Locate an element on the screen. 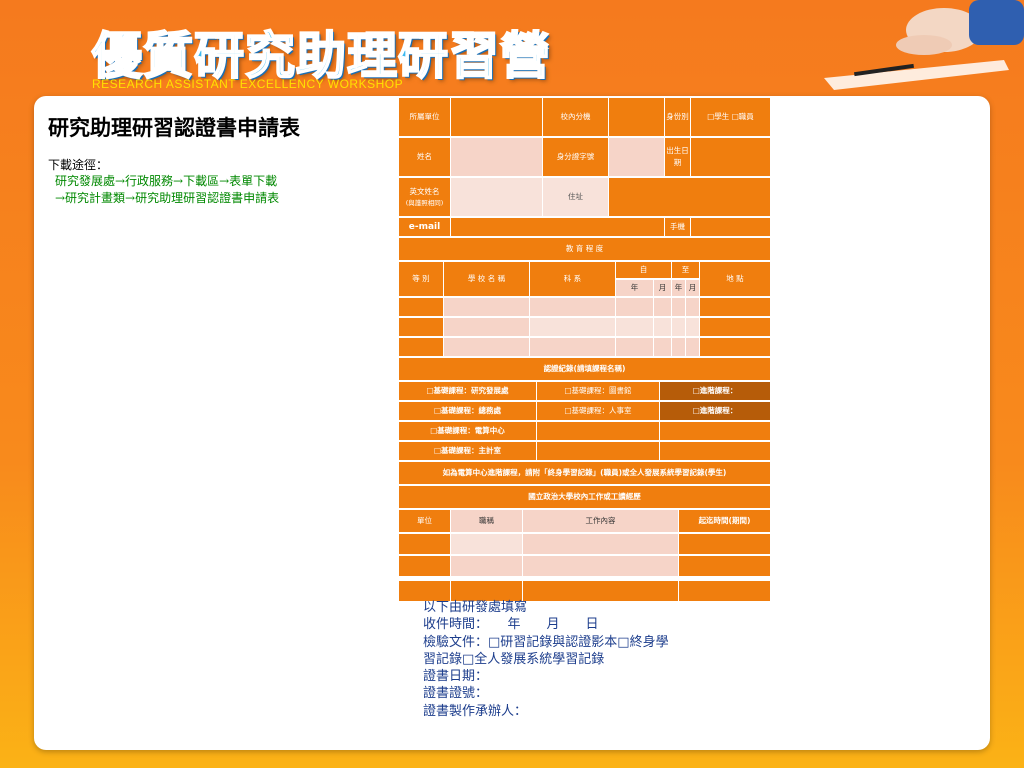 The height and width of the screenshot is (768, 1024). train-note-row: 如為電算中心進階課程，請附「終身學習記錄」(職員)或全人發展系統學習記錄(學生) is located at coordinates (585, 474).